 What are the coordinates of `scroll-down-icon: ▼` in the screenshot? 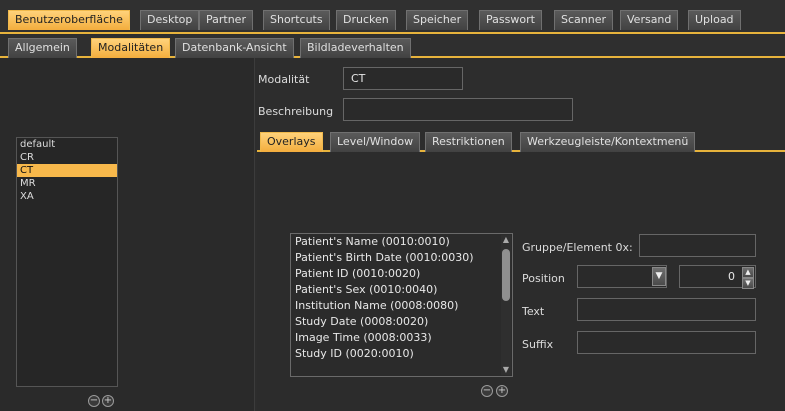 It's located at (506, 370).